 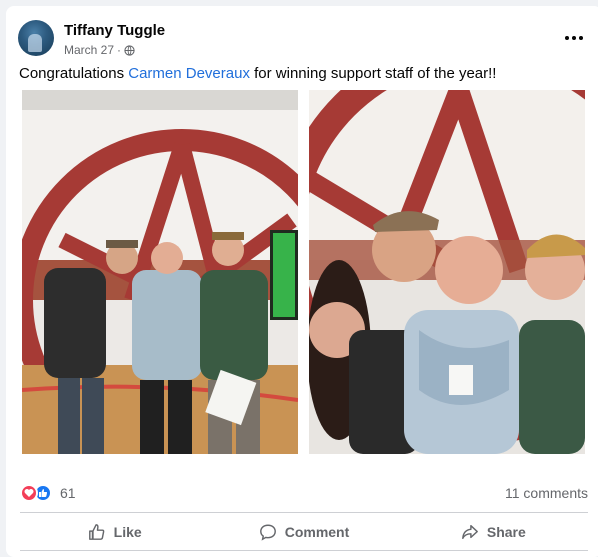 What do you see at coordinates (267, 532) in the screenshot?
I see `comment-icon` at bounding box center [267, 532].